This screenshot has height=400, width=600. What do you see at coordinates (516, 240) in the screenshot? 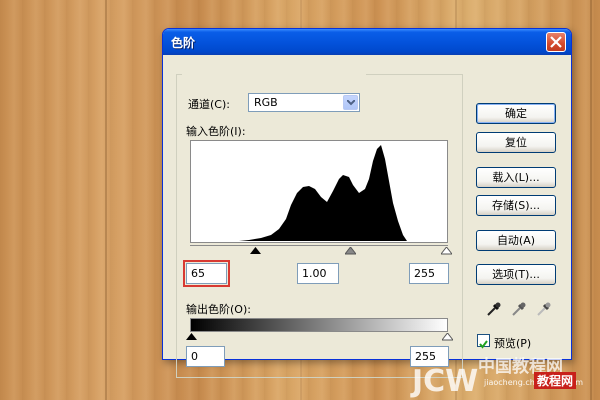
I see `auto-button: 自动(A)` at bounding box center [516, 240].